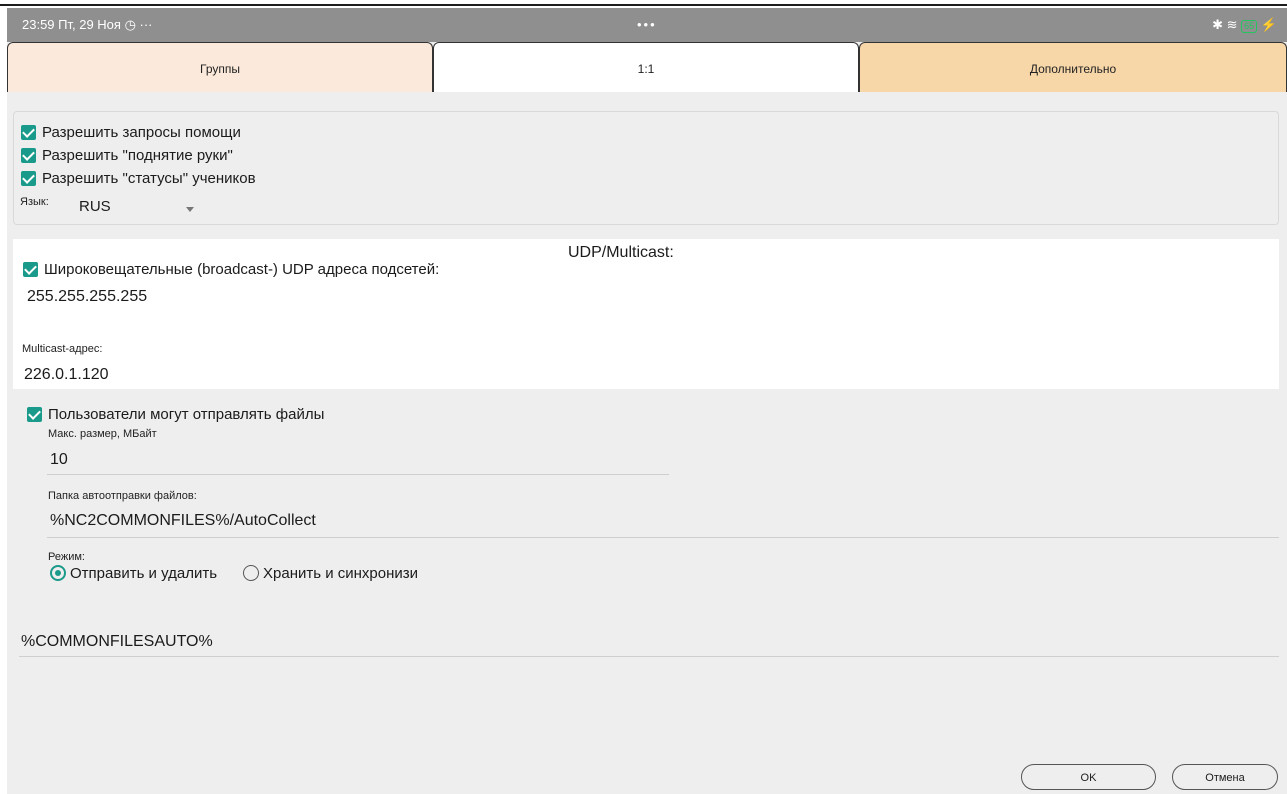  What do you see at coordinates (87, 24) in the screenshot?
I see `status-time-date: 23:59 Пт, 29 Ноя ◷ ···` at bounding box center [87, 24].